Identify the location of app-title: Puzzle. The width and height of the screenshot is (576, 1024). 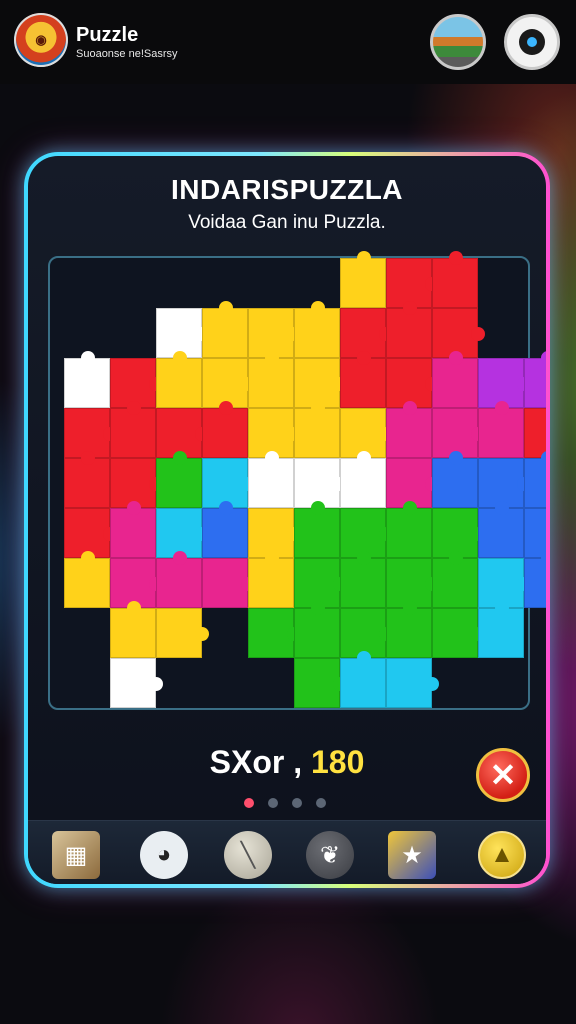
(107, 35).